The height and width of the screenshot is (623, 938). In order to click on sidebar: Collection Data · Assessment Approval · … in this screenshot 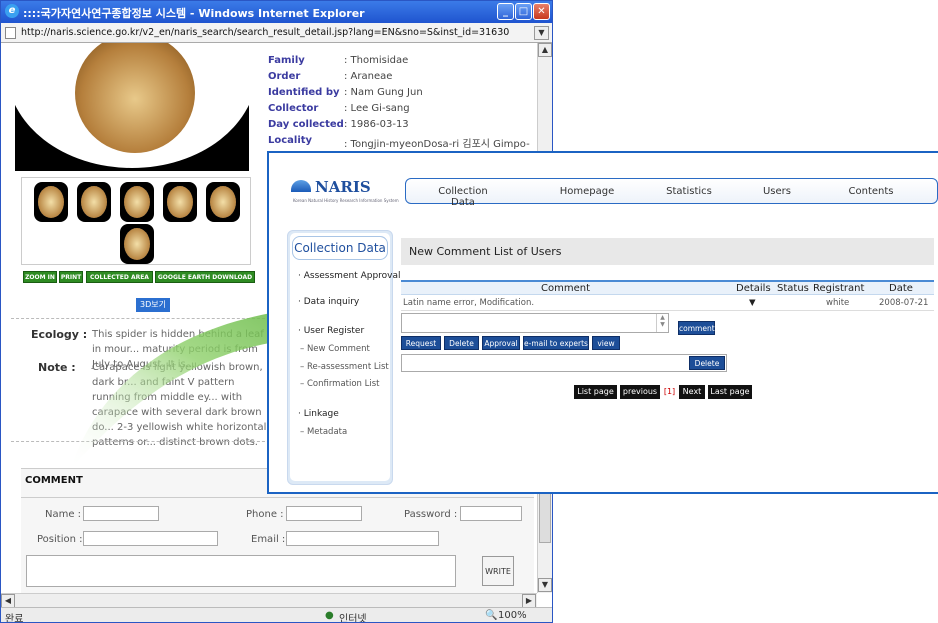, I will do `click(344, 357)`.